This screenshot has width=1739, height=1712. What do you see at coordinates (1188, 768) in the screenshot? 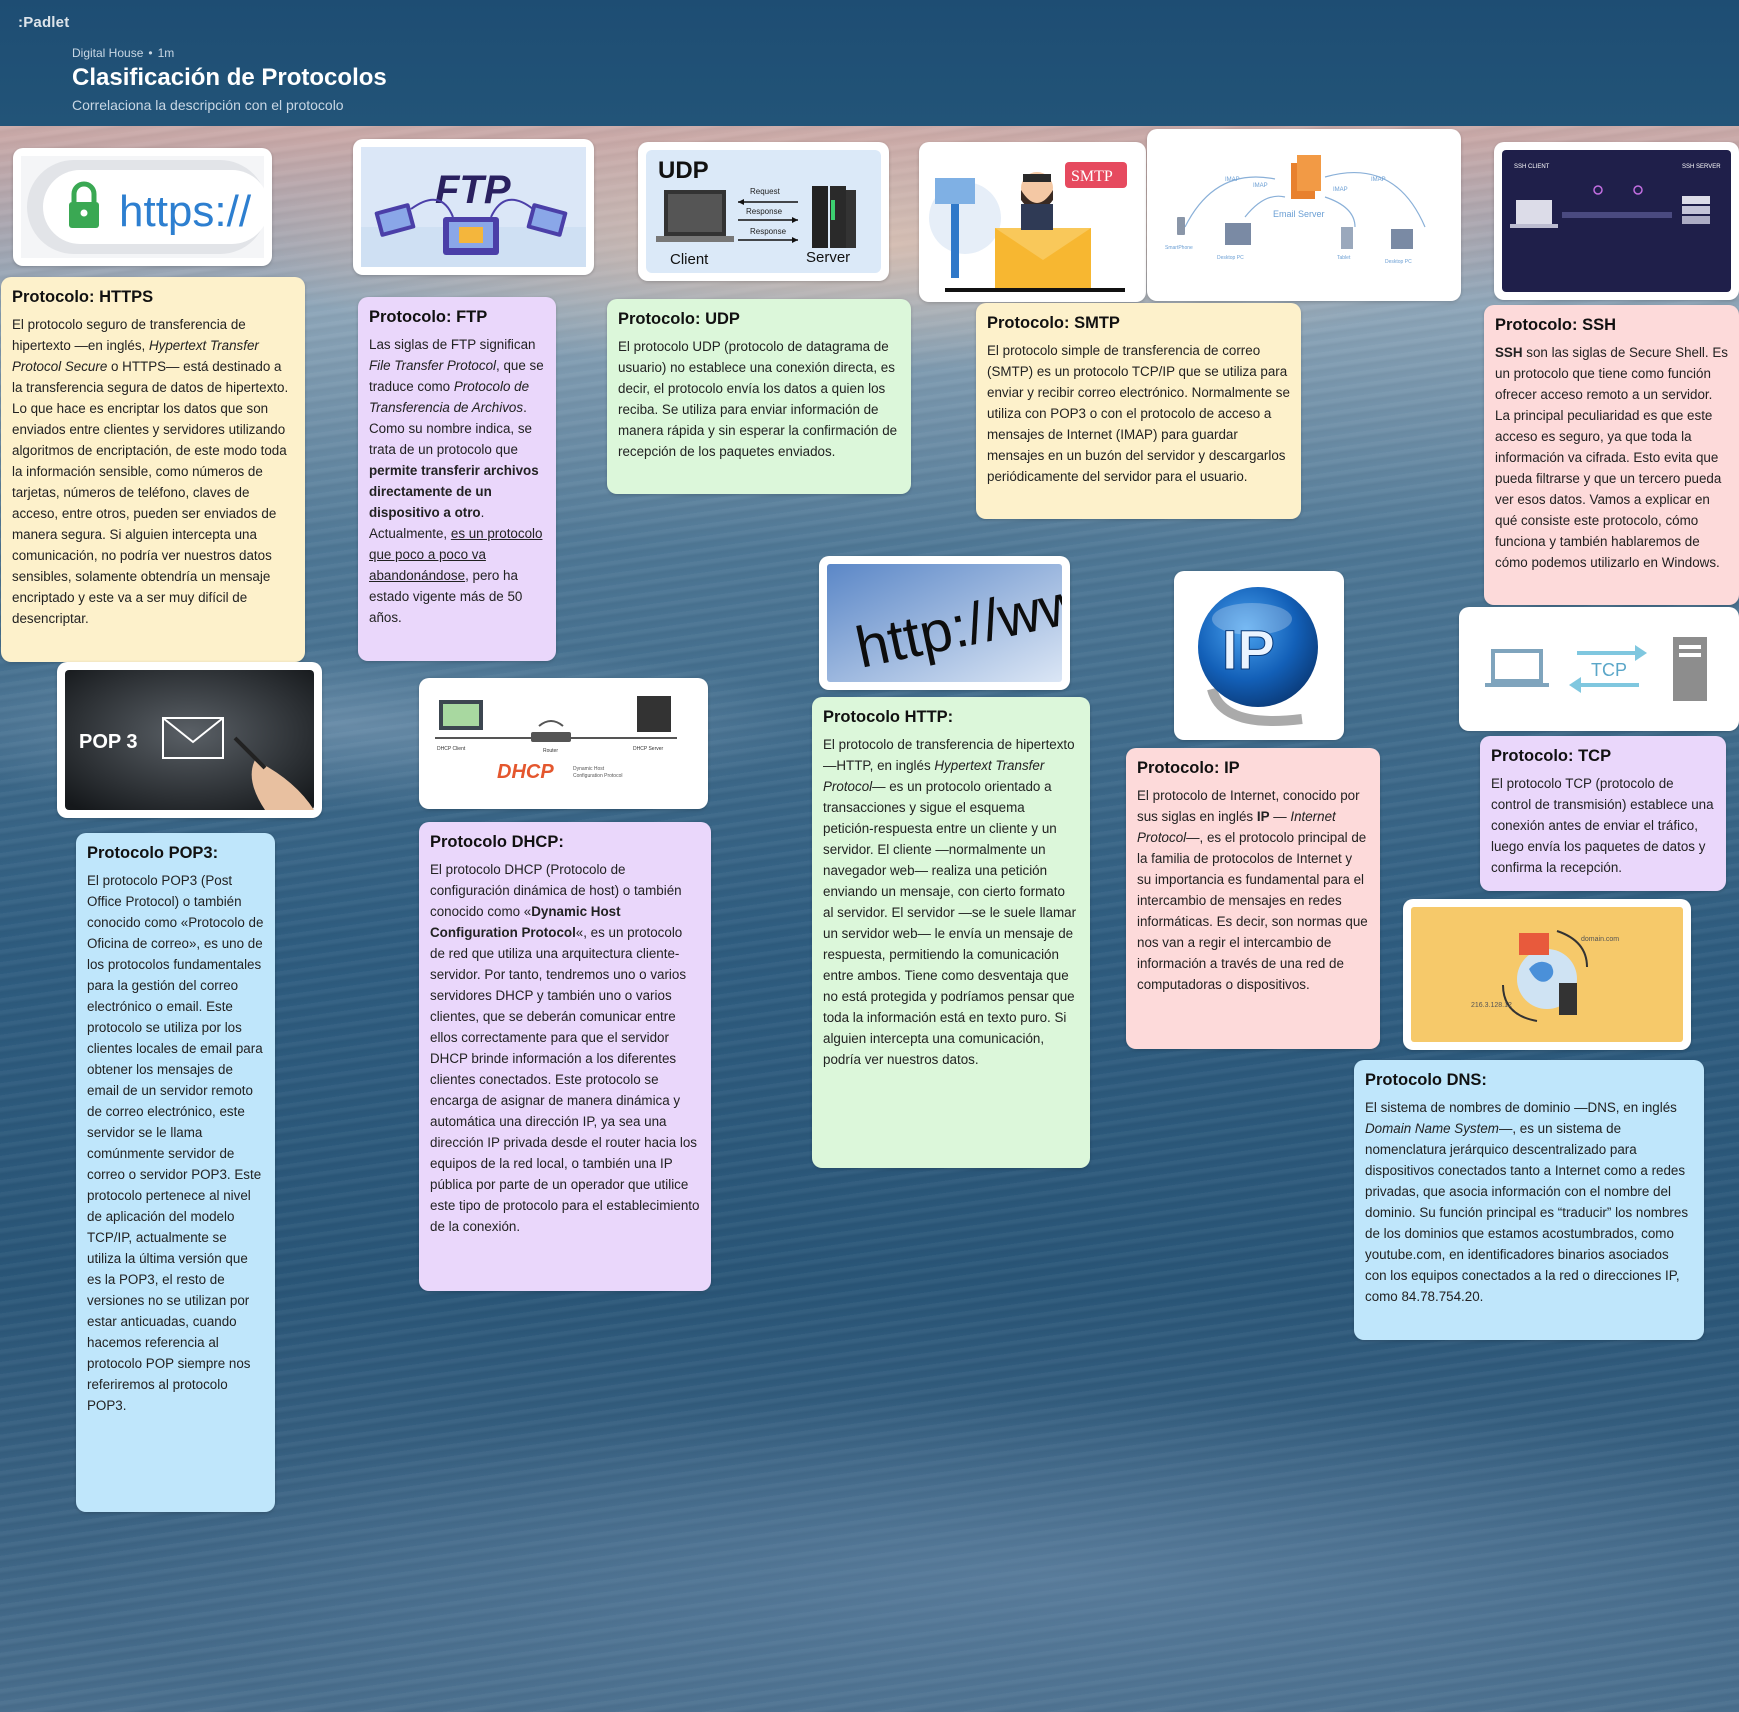
I see `card-title: Protocolo: IP` at bounding box center [1188, 768].